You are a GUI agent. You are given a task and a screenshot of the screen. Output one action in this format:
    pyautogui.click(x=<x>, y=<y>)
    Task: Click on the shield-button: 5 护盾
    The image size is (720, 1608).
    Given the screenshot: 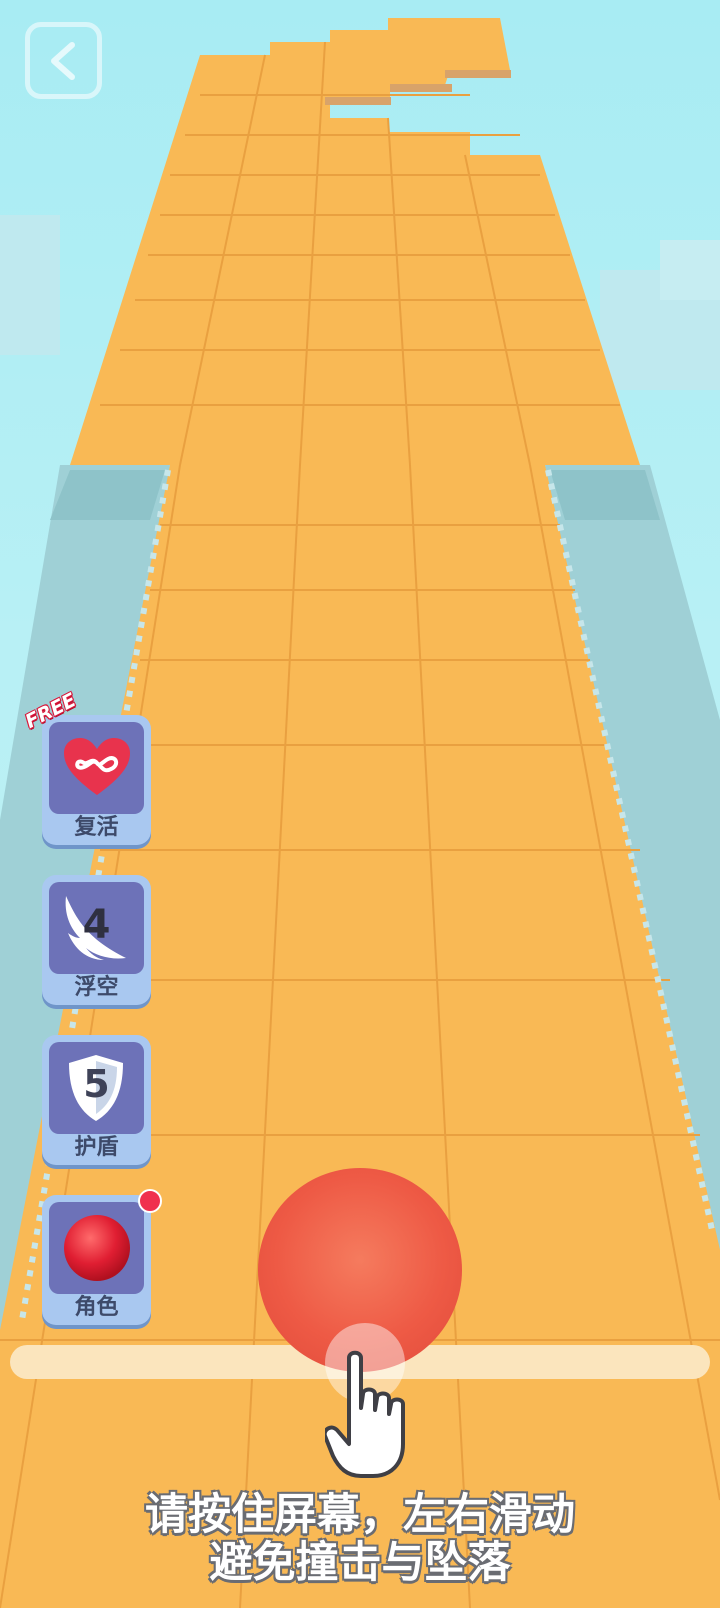 What is the action you would take?
    pyautogui.click(x=96, y=1100)
    